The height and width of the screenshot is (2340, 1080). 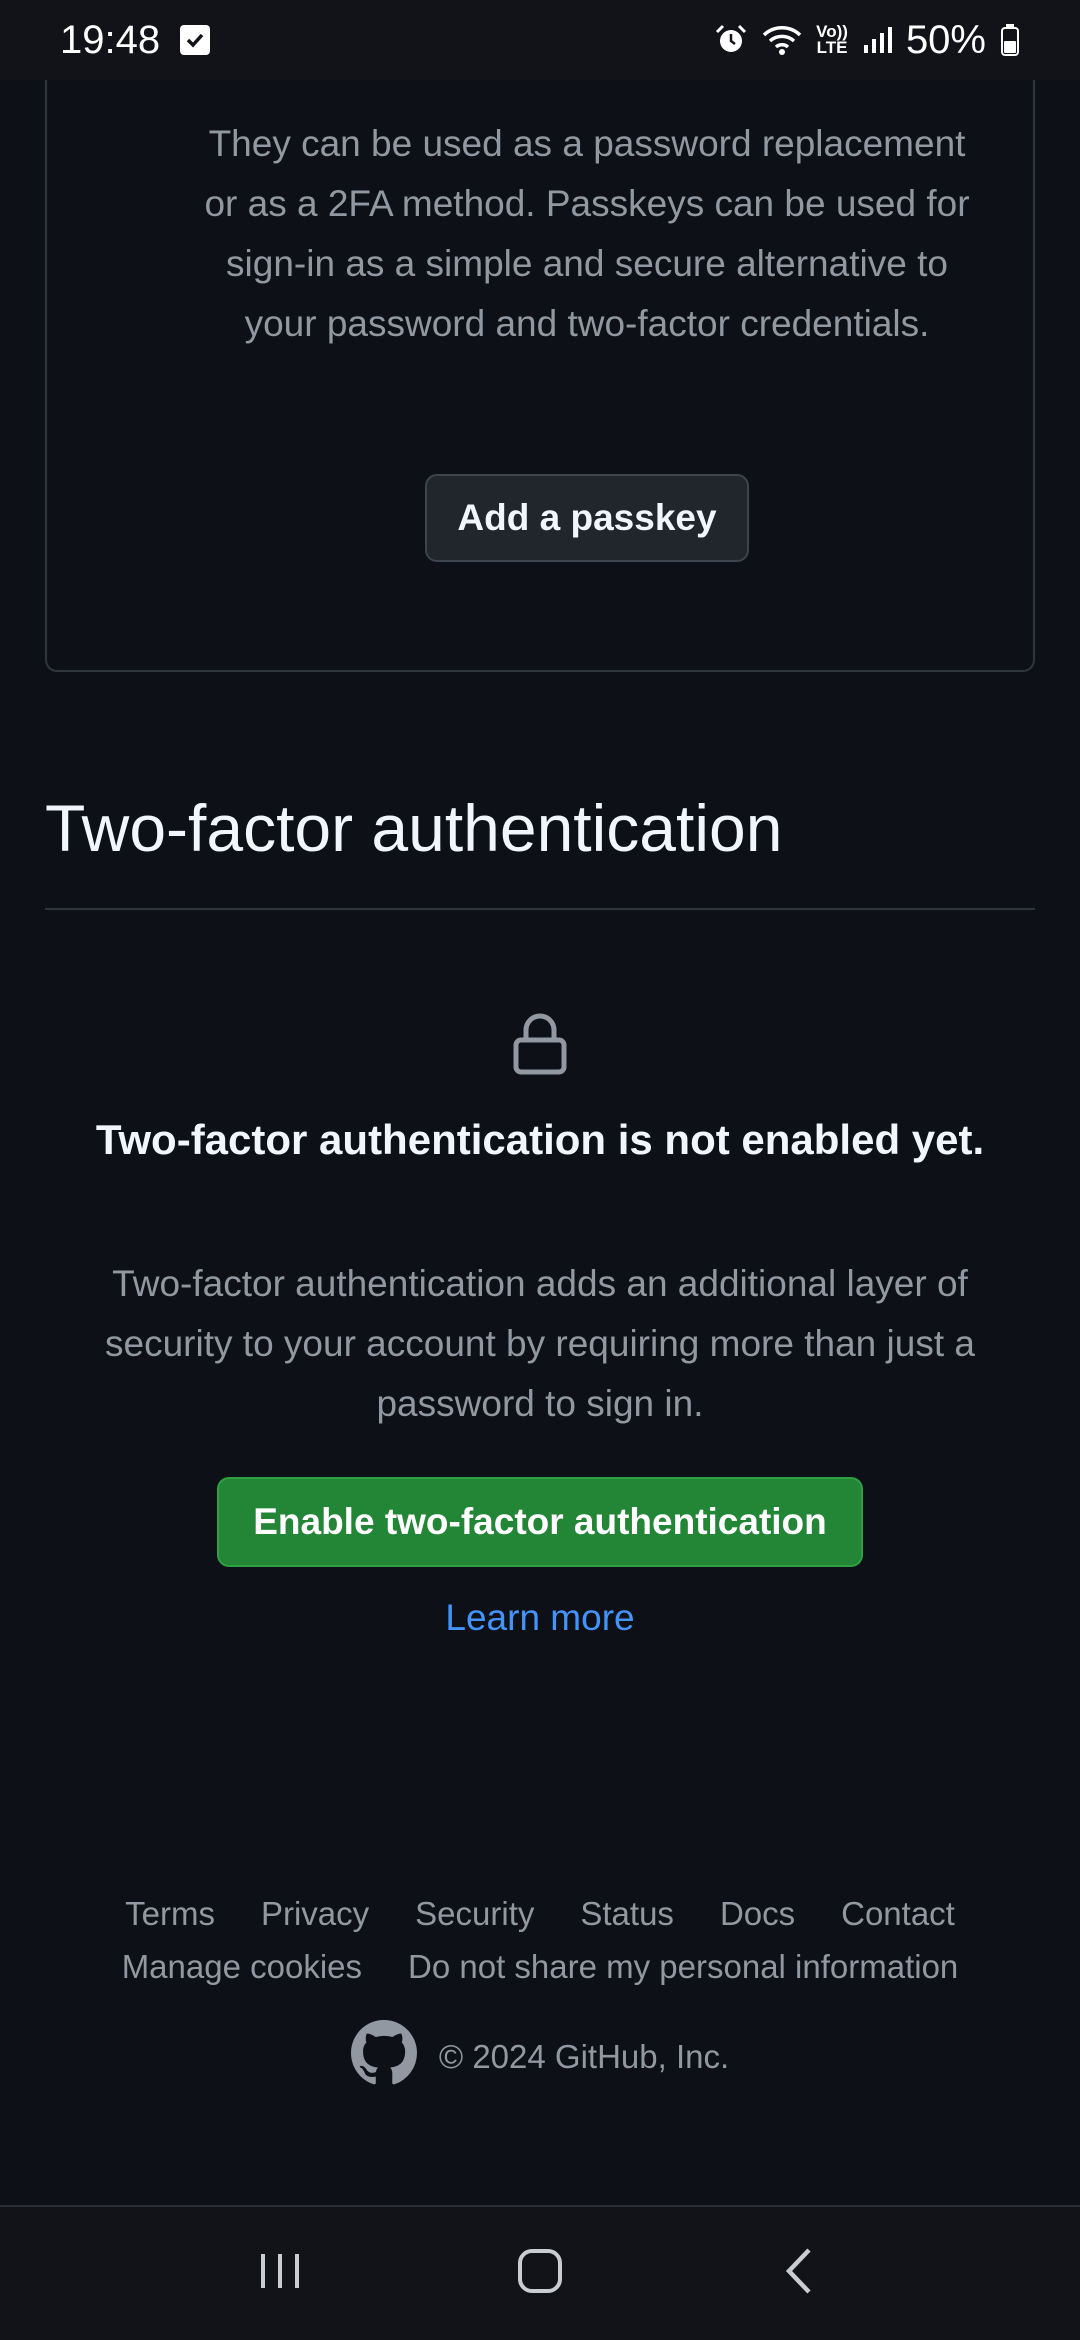 What do you see at coordinates (315, 1914) in the screenshot?
I see `footer-link-privacy: Privacy` at bounding box center [315, 1914].